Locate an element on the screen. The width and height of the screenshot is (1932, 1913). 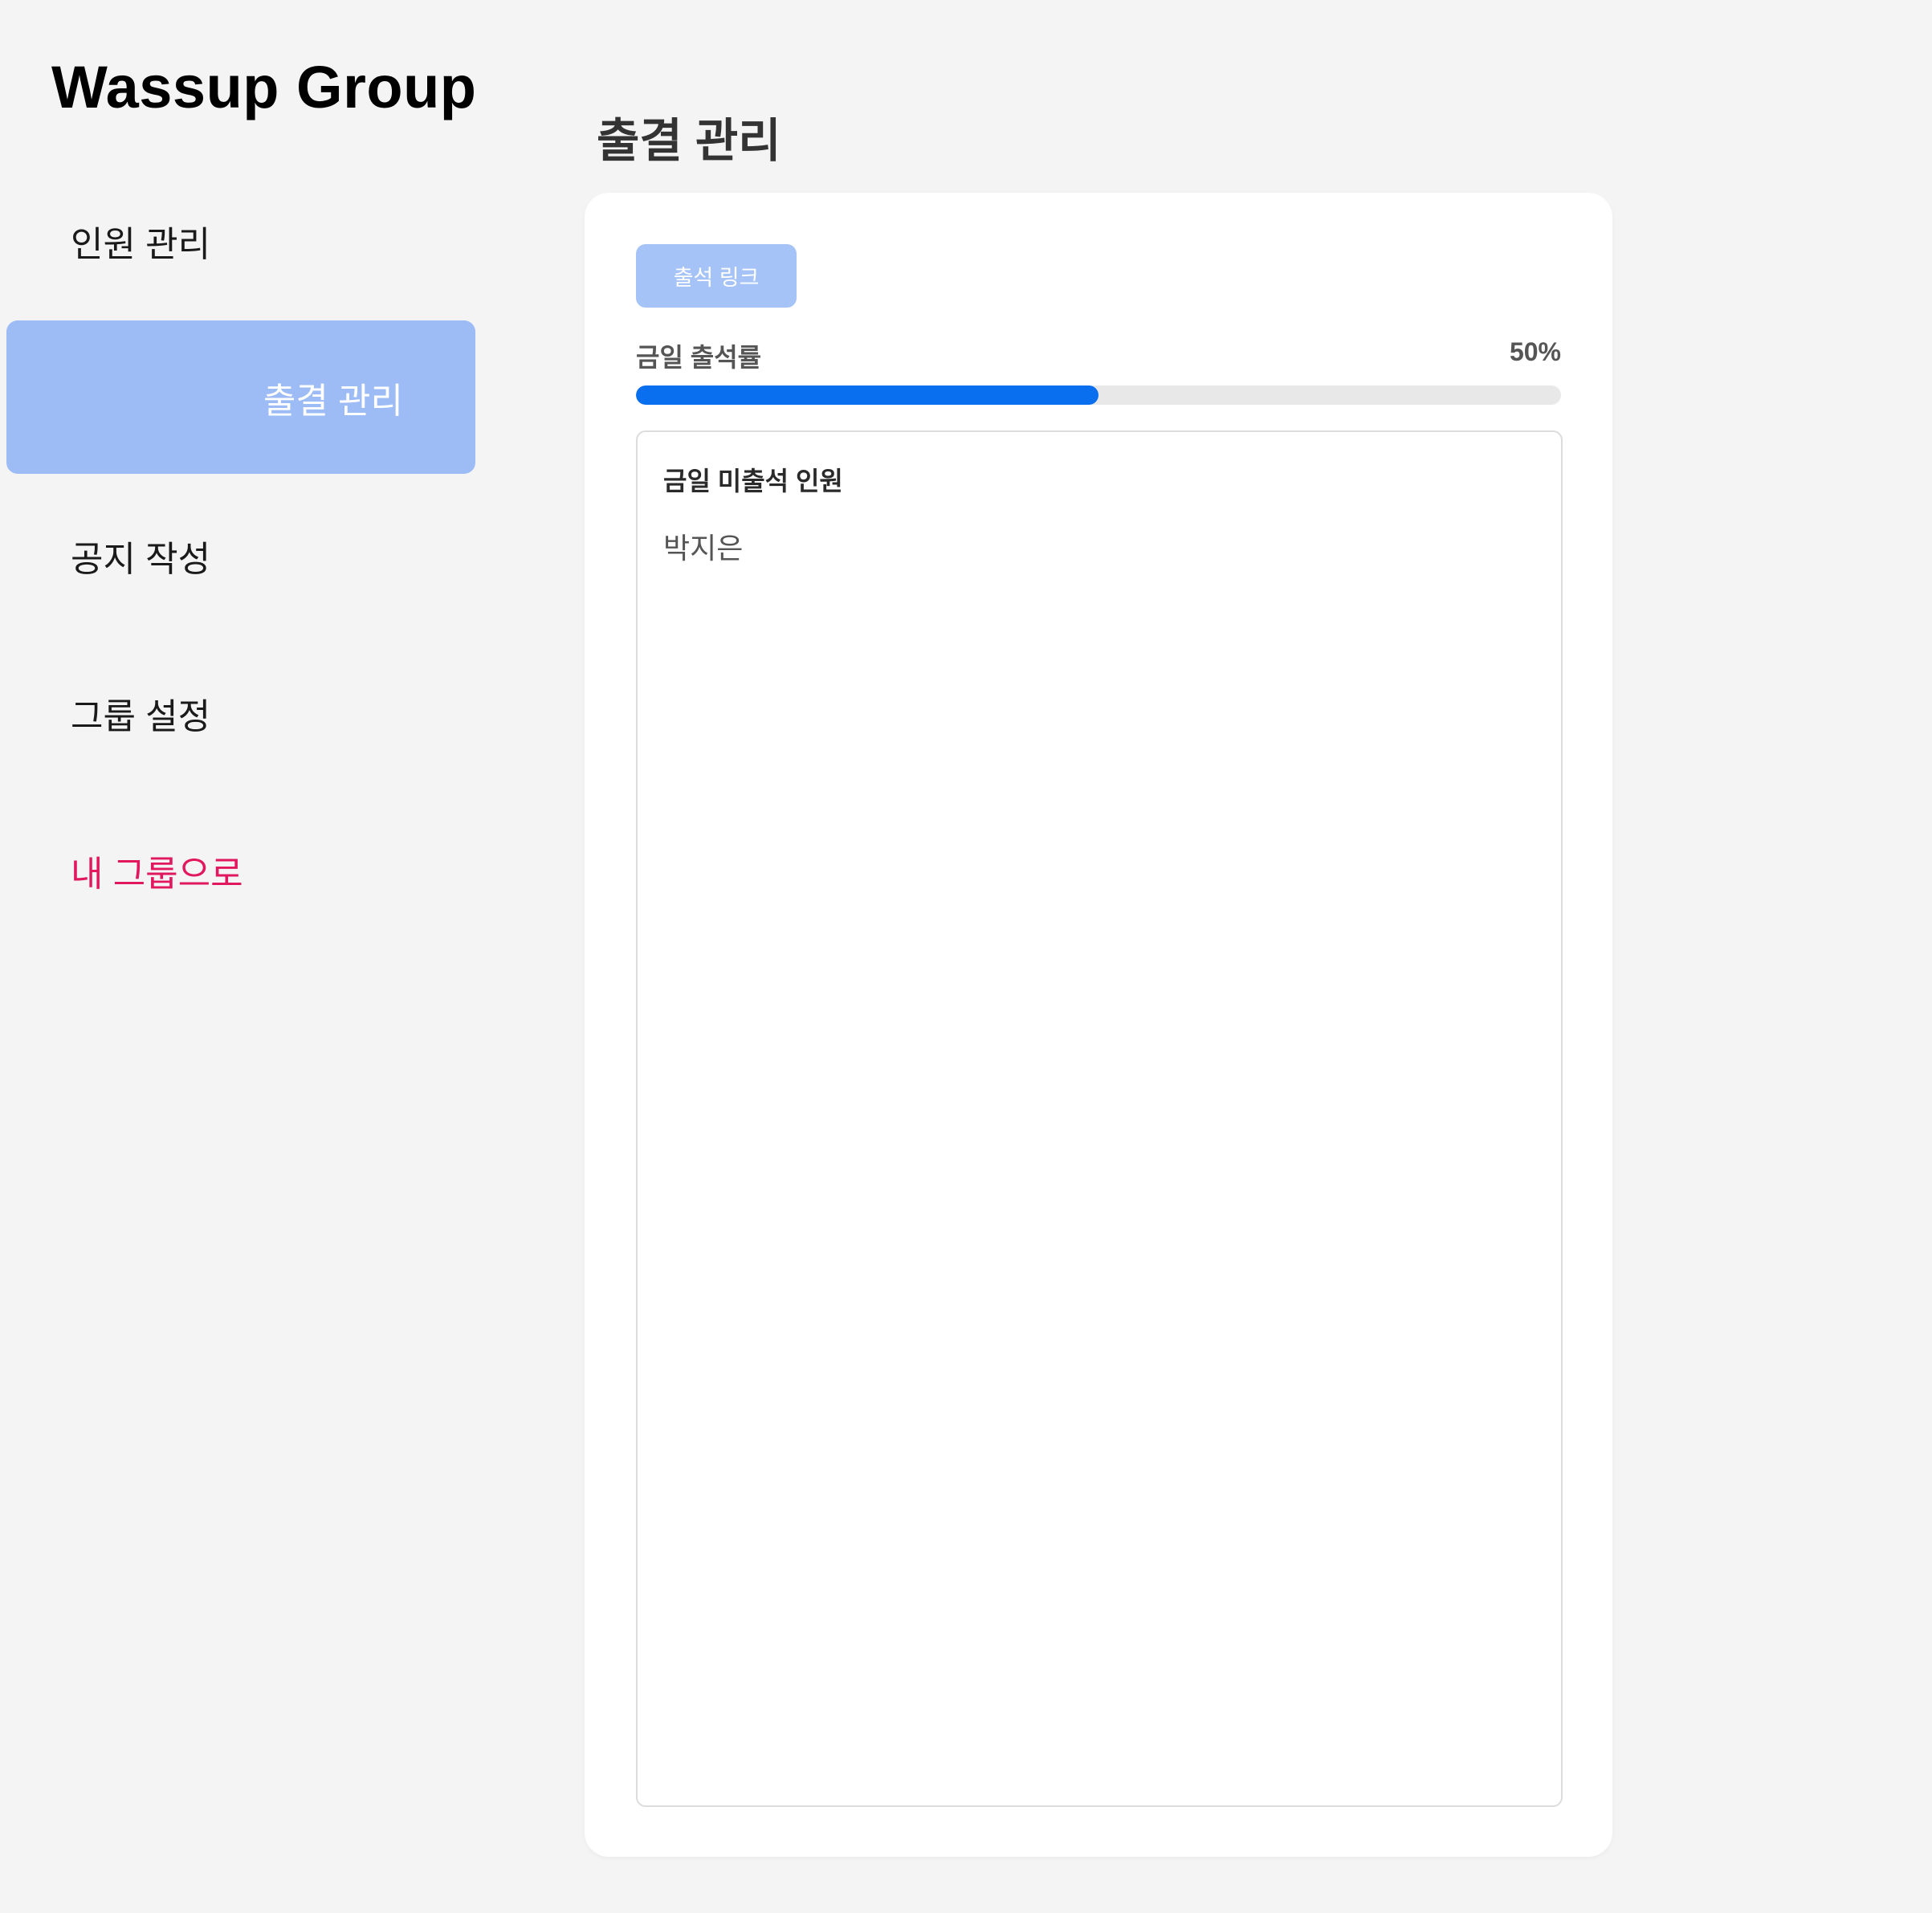
attendance-progress-bar is located at coordinates (1098, 395).